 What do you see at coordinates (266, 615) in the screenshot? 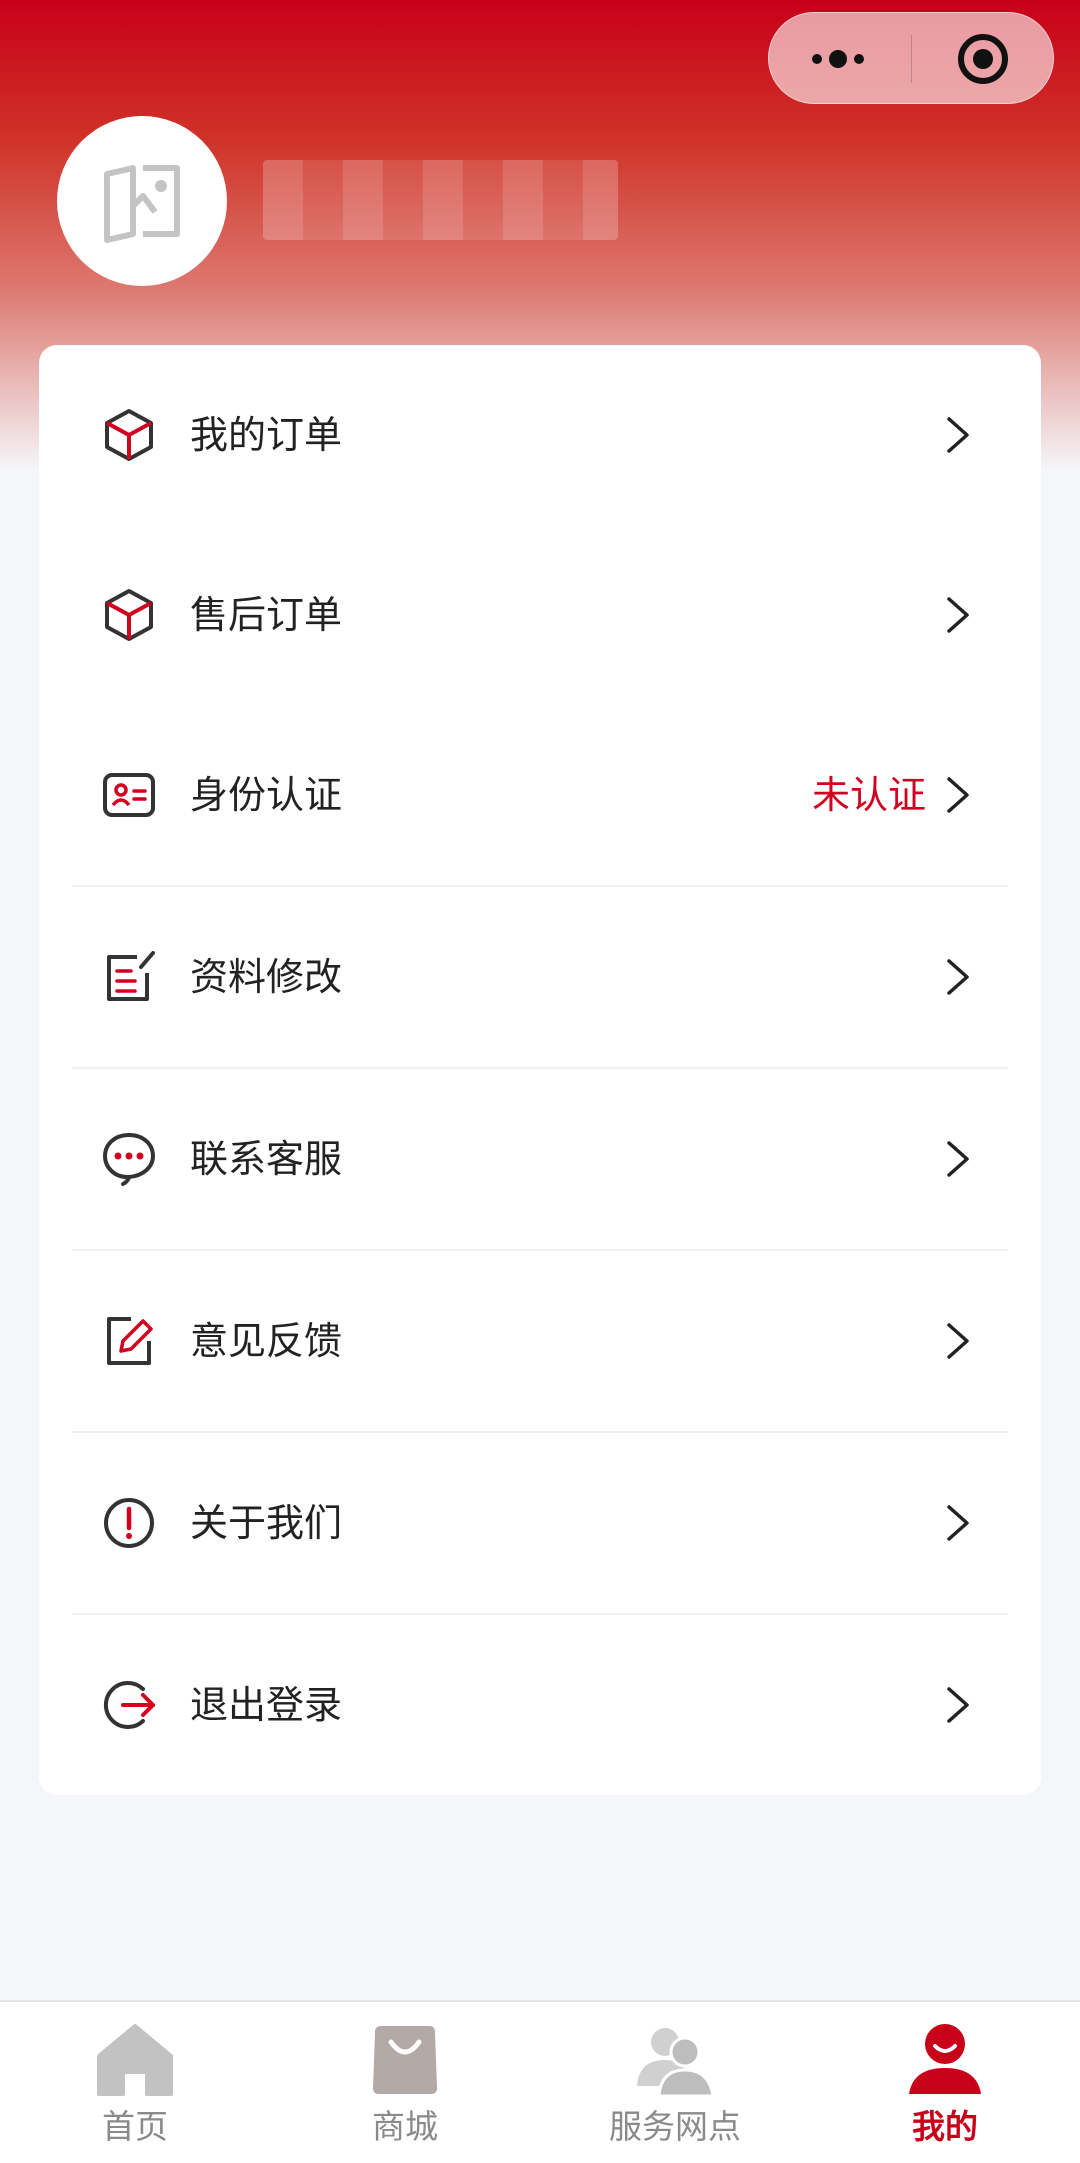
I see `menu-item-label: 售后订单` at bounding box center [266, 615].